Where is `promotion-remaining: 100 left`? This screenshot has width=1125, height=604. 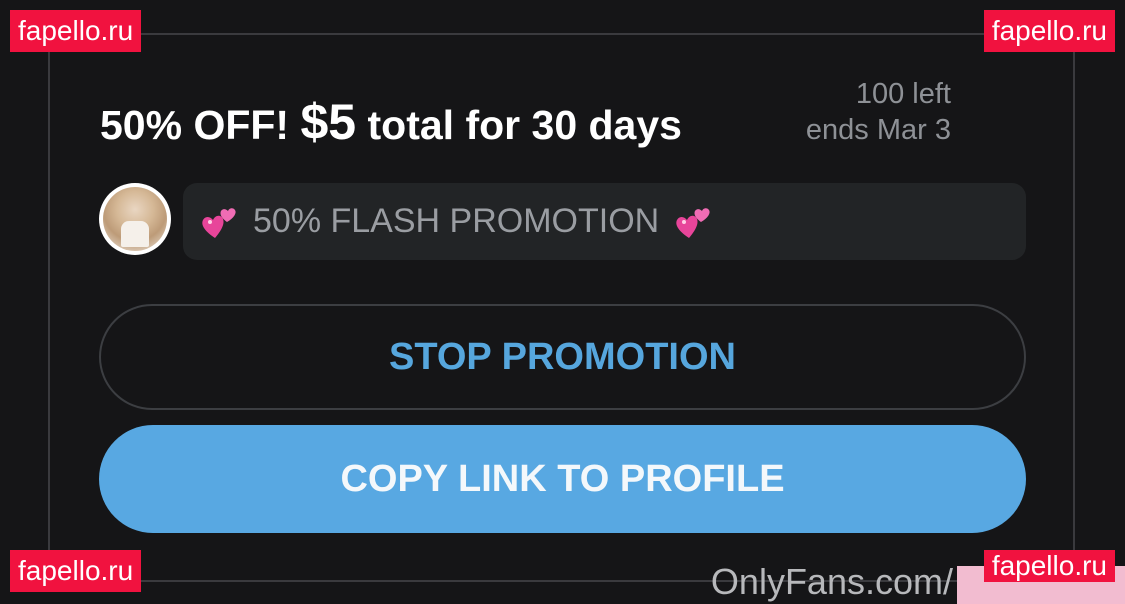 promotion-remaining: 100 left is located at coordinates (903, 94).